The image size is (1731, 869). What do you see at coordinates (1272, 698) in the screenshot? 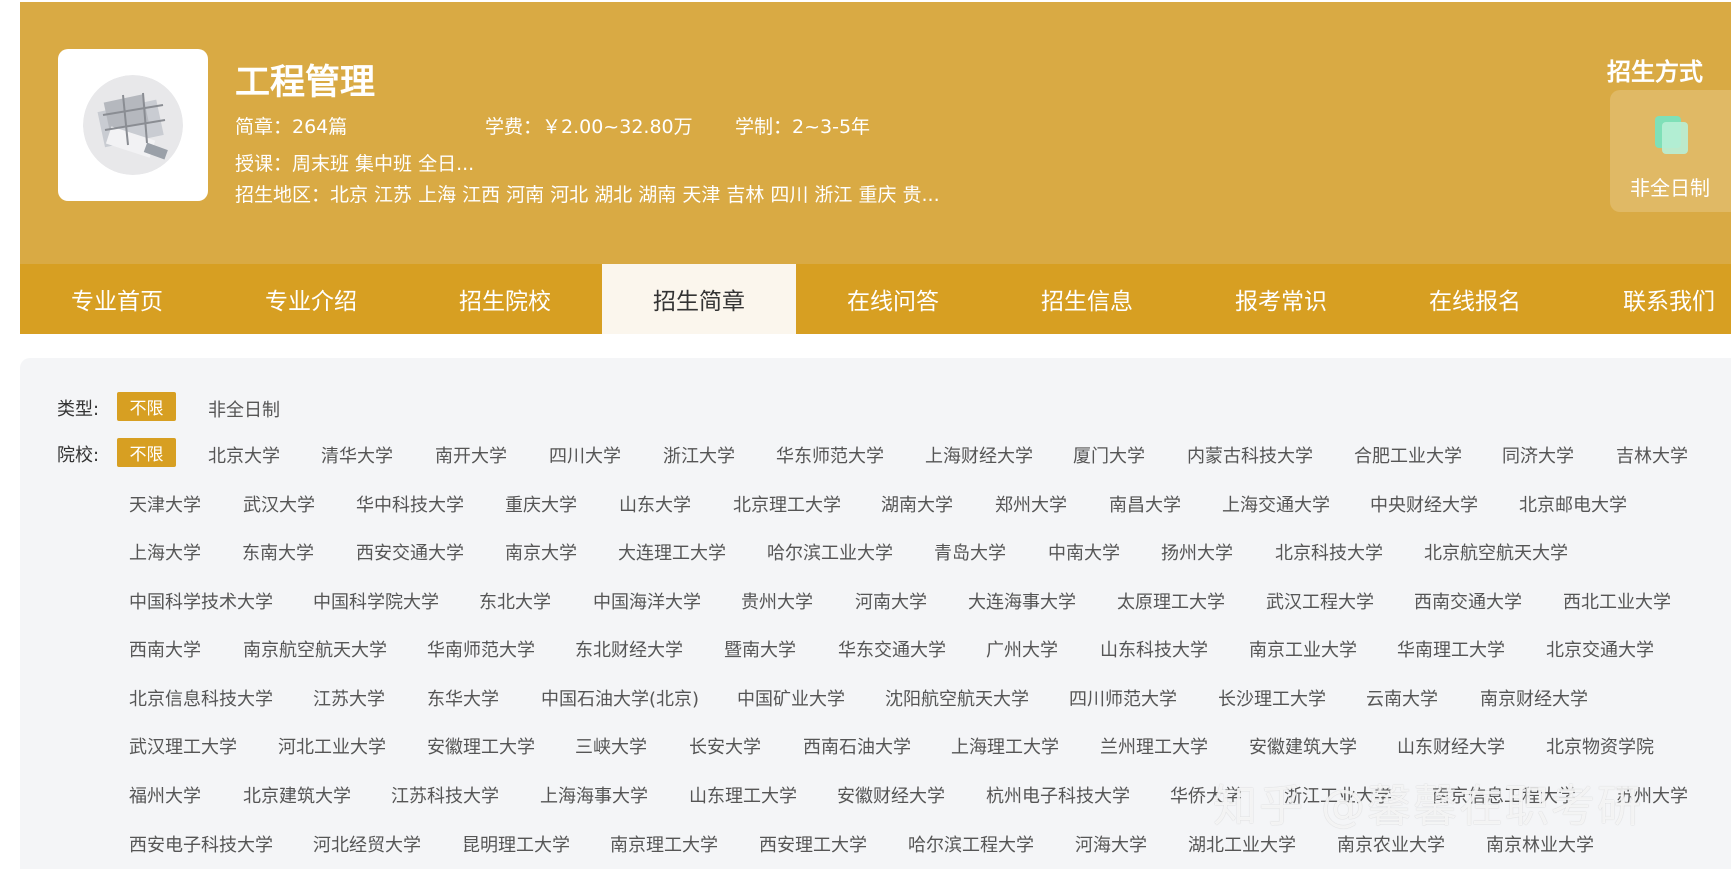
I see `school-option: 长沙理工大学` at bounding box center [1272, 698].